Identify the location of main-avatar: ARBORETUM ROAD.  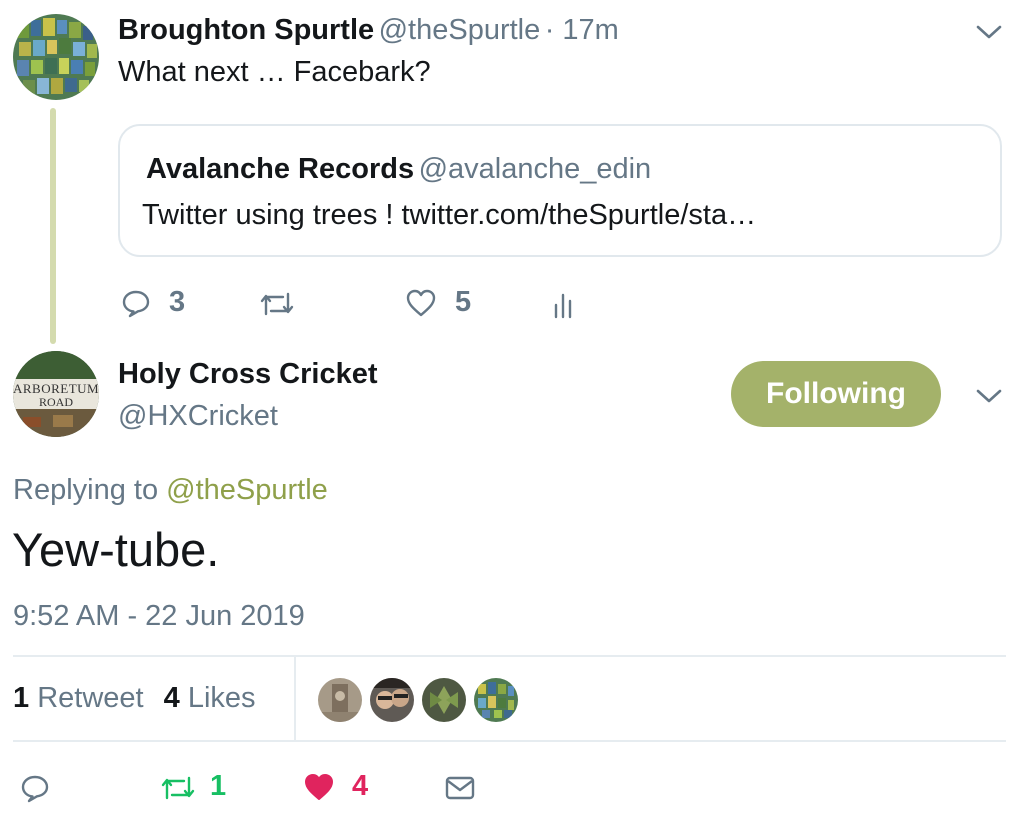
(56, 394).